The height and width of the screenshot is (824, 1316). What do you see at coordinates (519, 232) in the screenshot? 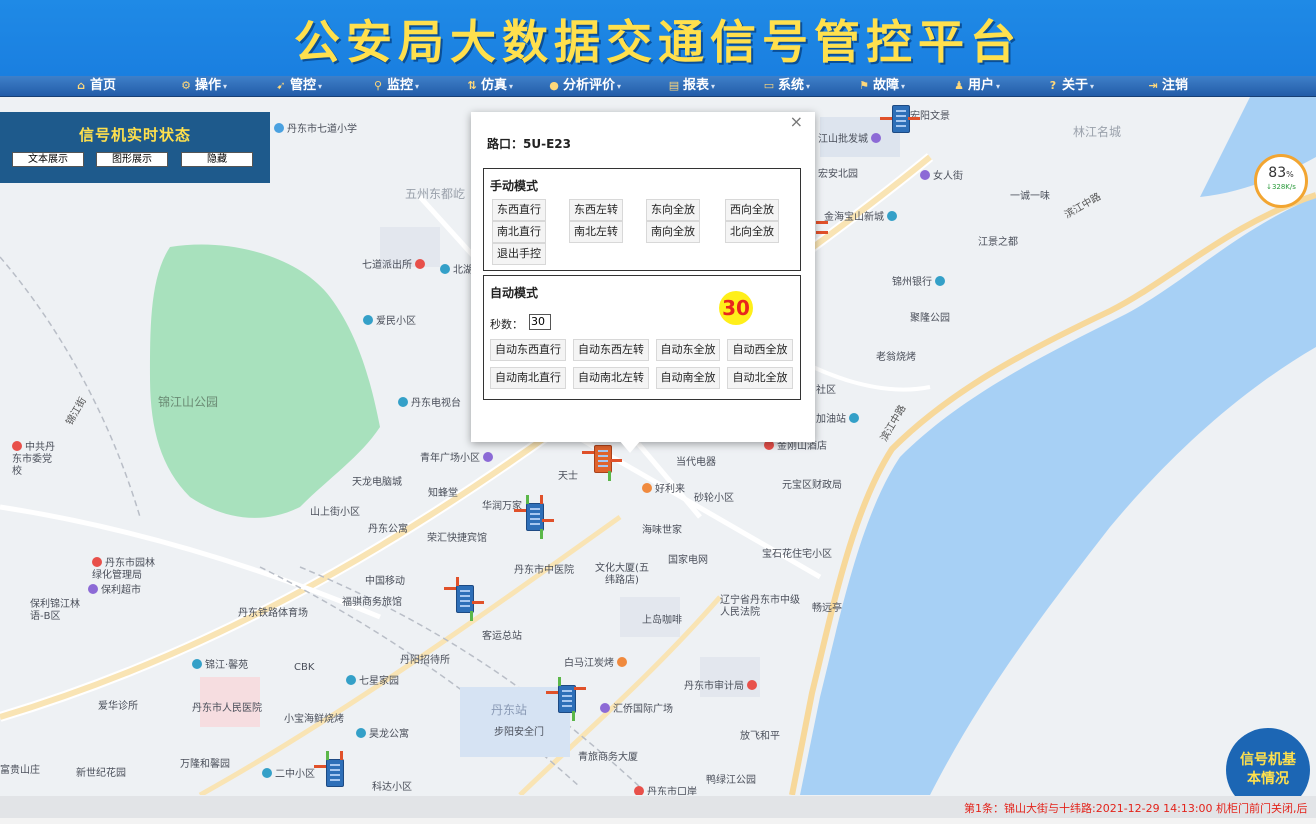
I see `manual-ns-straight-button: 南北直行` at bounding box center [519, 232].